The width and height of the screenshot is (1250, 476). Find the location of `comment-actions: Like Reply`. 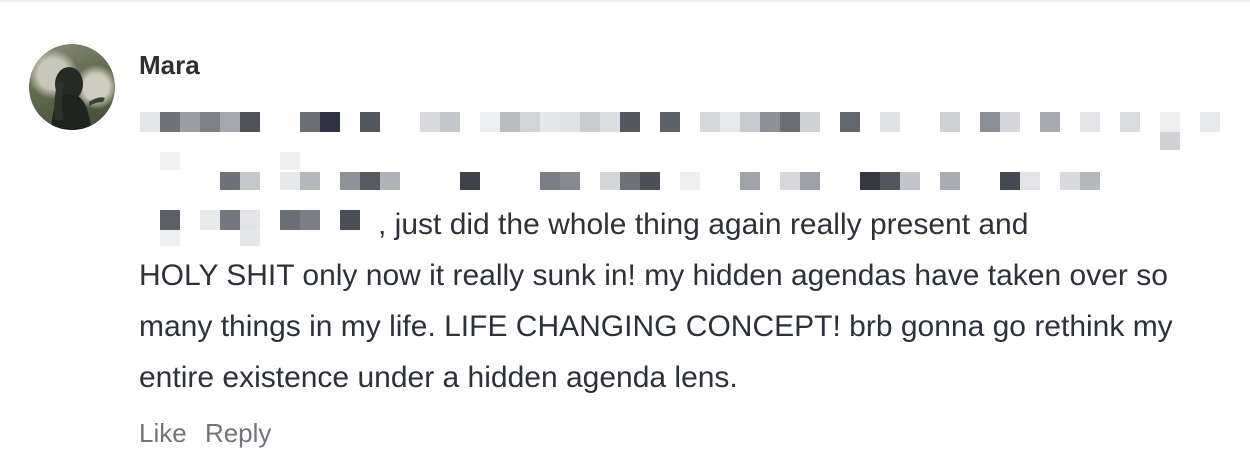

comment-actions: Like Reply is located at coordinates (210, 433).